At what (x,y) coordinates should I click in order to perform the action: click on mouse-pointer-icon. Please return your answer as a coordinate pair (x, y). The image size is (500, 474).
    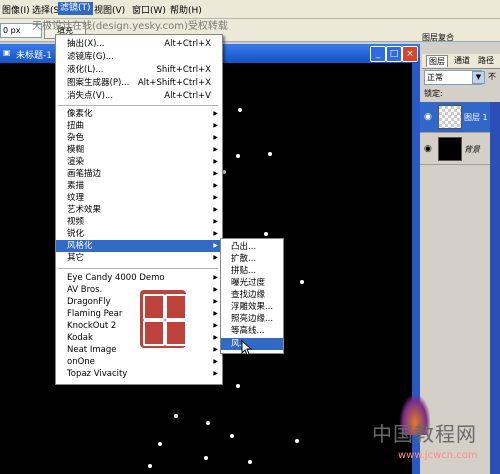
    Looking at the image, I should click on (246, 348).